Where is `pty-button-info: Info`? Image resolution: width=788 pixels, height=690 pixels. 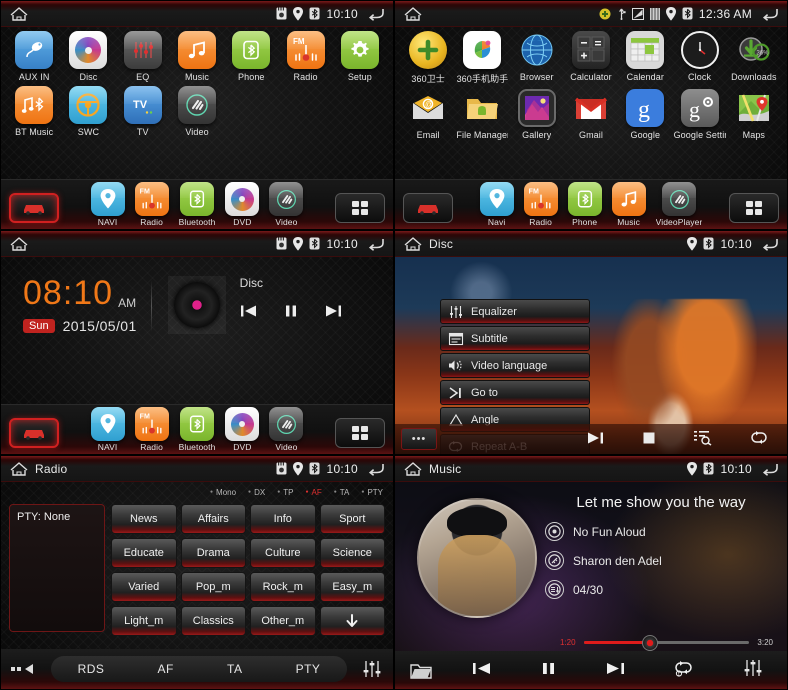
pty-button-info: Info is located at coordinates (283, 519).